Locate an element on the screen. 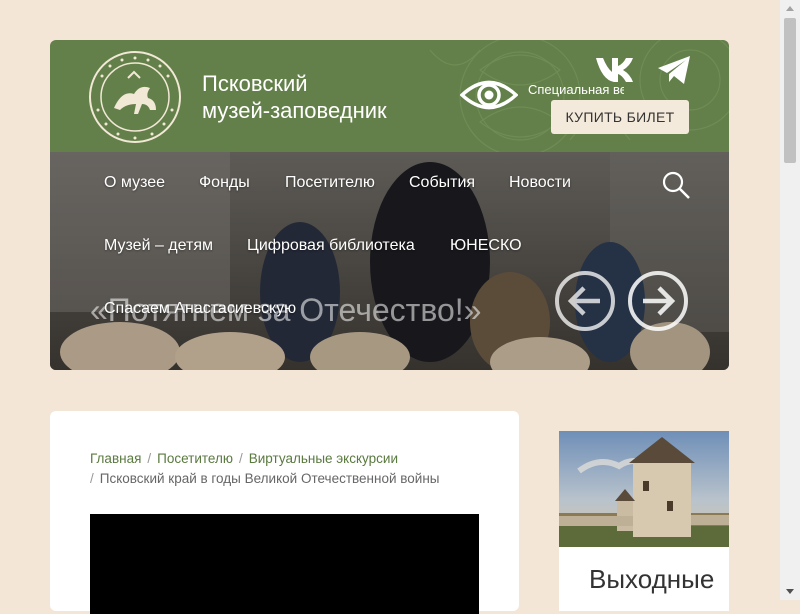  vertical-scrollbar is located at coordinates (790, 300).